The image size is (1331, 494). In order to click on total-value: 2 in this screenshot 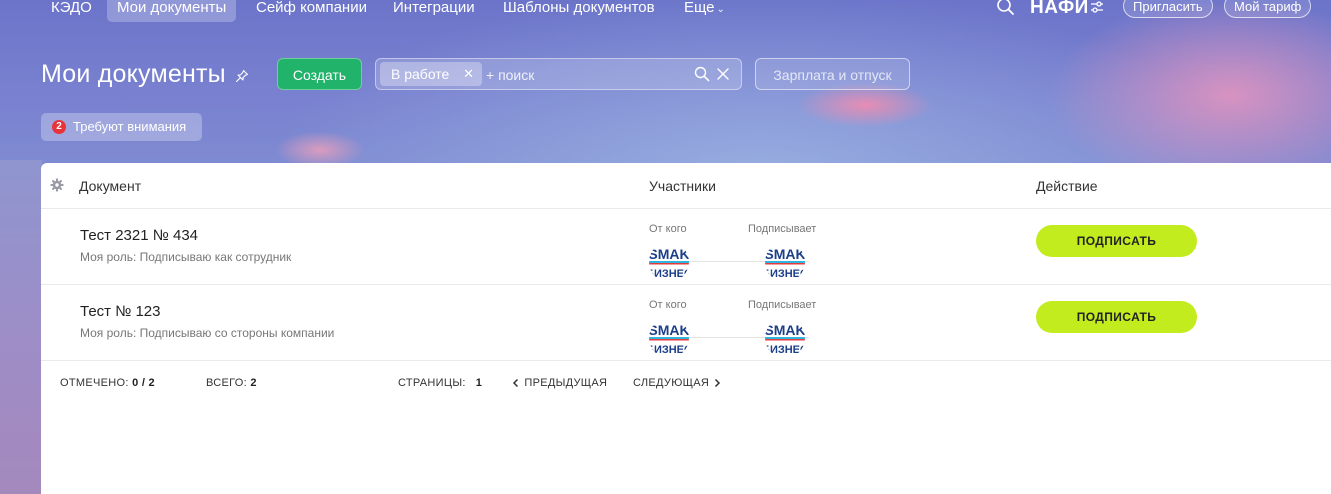, I will do `click(253, 383)`.